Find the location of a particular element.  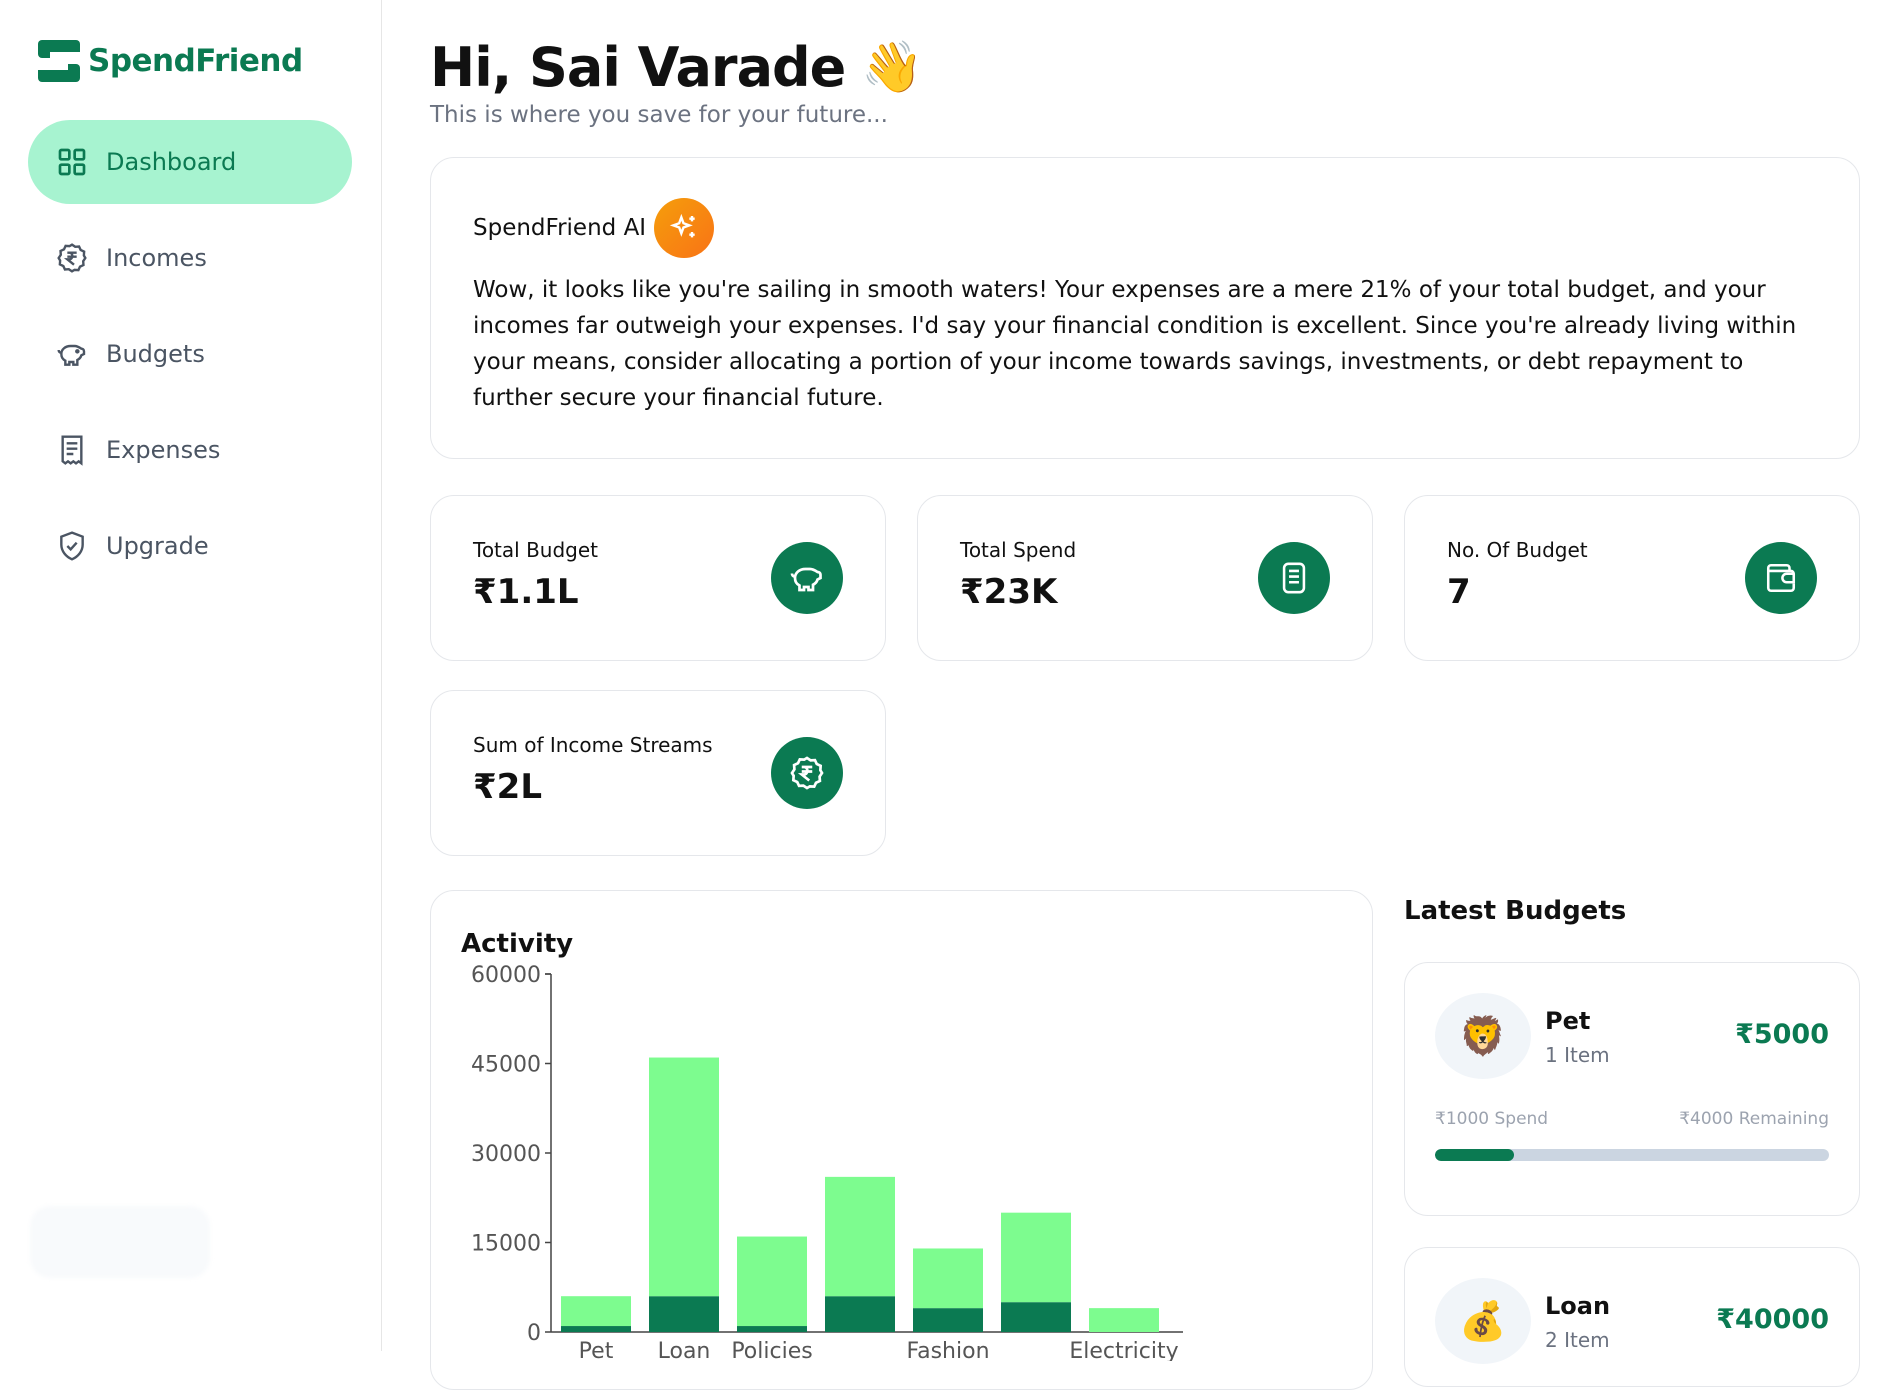

budget-progress-fill is located at coordinates (1474, 1155).